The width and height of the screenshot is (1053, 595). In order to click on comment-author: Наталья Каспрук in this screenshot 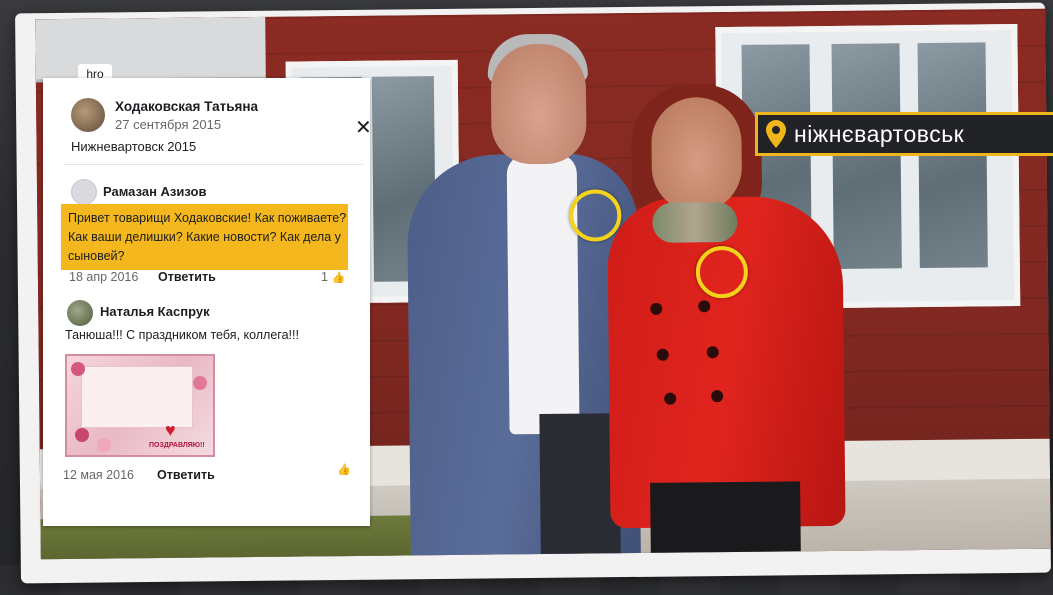, I will do `click(155, 311)`.